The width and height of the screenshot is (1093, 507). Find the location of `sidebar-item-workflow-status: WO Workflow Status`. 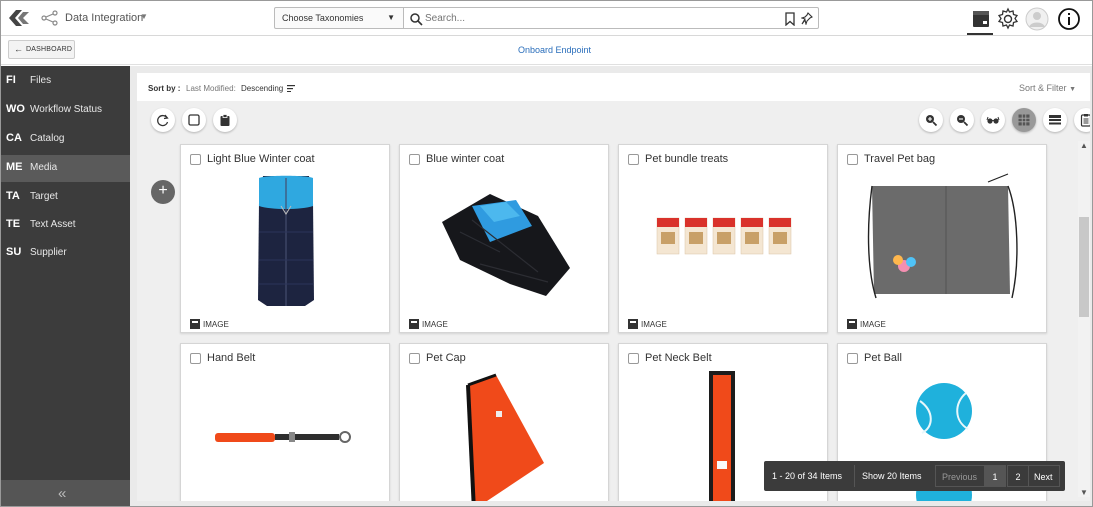

sidebar-item-workflow-status: WO Workflow Status is located at coordinates (65, 110).